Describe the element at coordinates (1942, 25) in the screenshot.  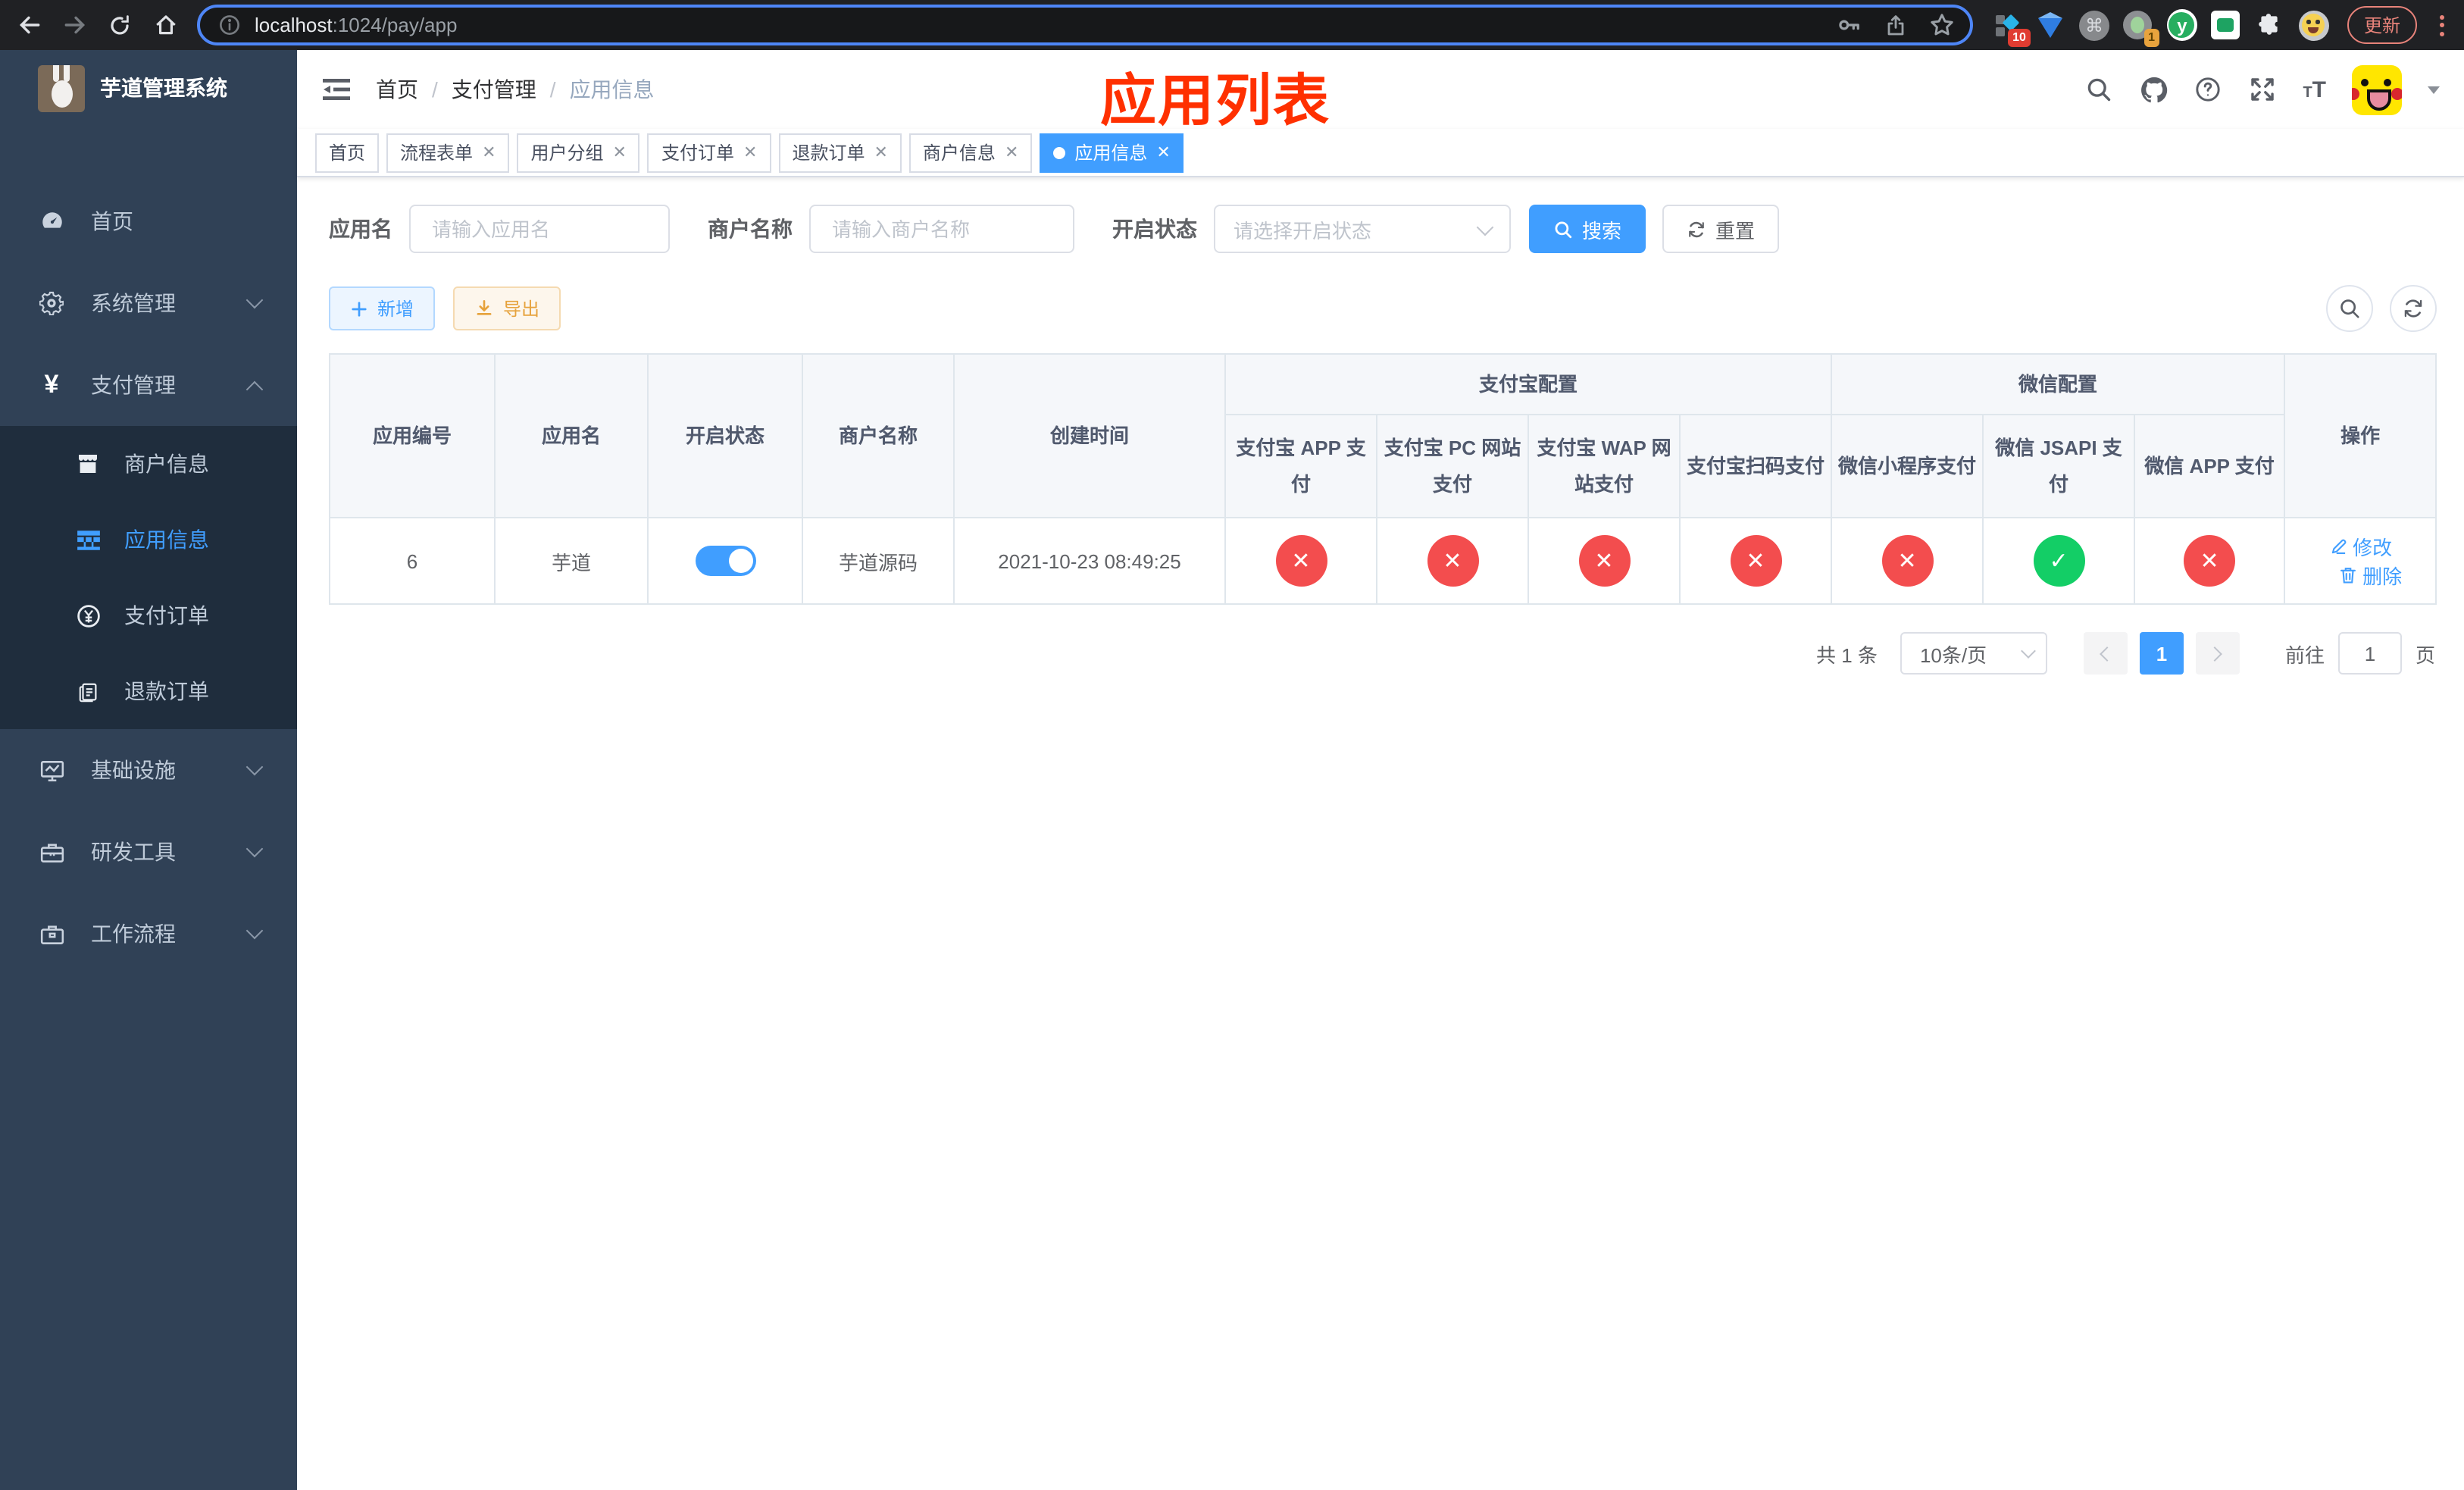
I see `bookmark-star-icon` at that location.